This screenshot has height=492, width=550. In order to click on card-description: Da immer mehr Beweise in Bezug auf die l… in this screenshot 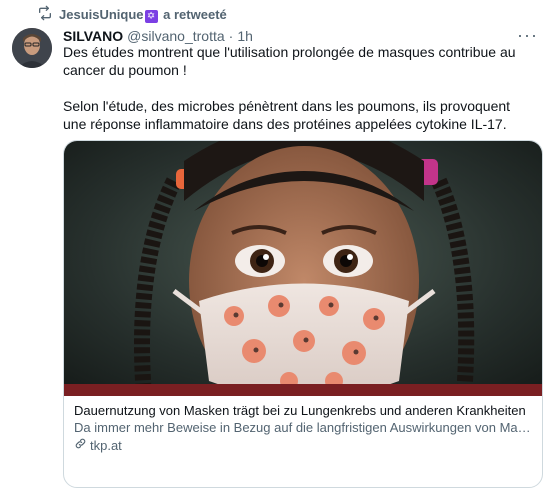, I will do `click(303, 427)`.